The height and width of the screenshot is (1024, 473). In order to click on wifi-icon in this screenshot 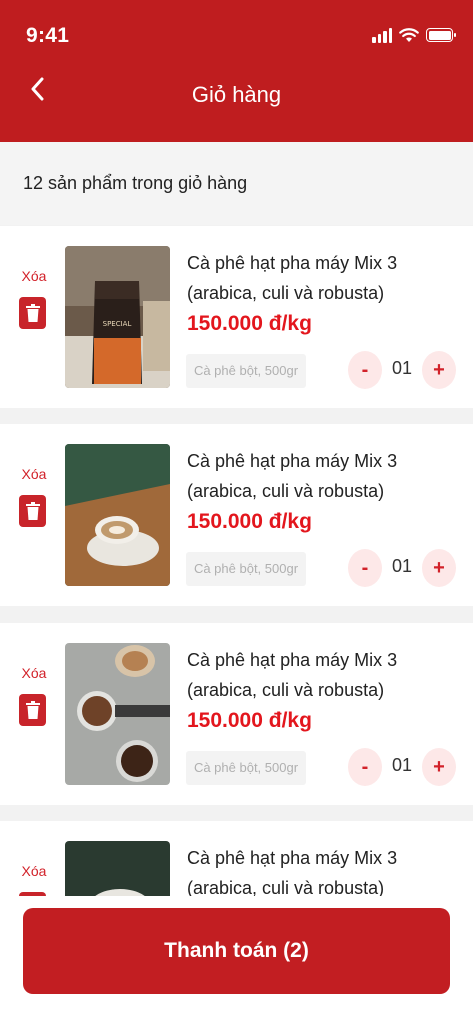, I will do `click(409, 35)`.